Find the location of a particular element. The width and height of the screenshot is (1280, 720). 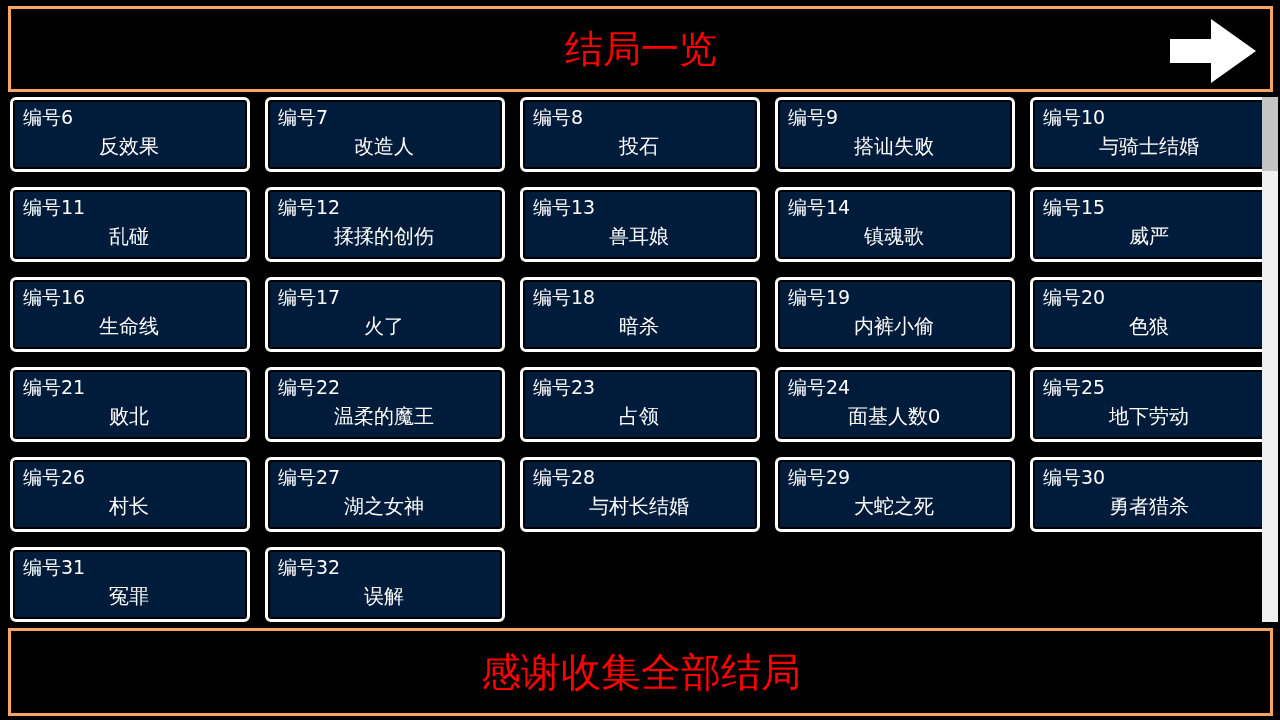

ending-number: 编号12 is located at coordinates (309, 207).